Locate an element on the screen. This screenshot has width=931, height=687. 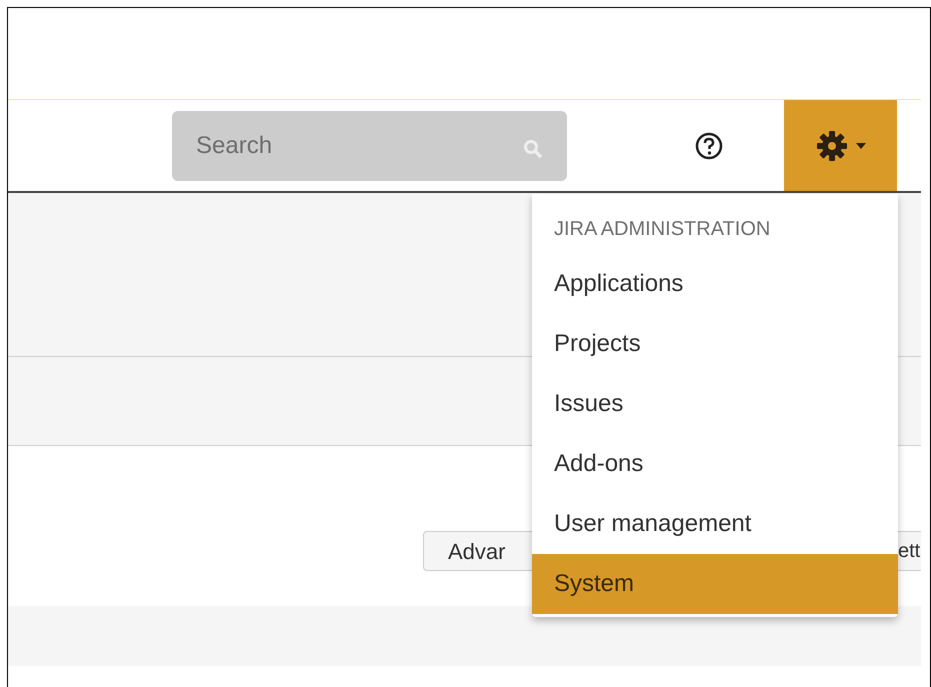
help-icon is located at coordinates (709, 146).